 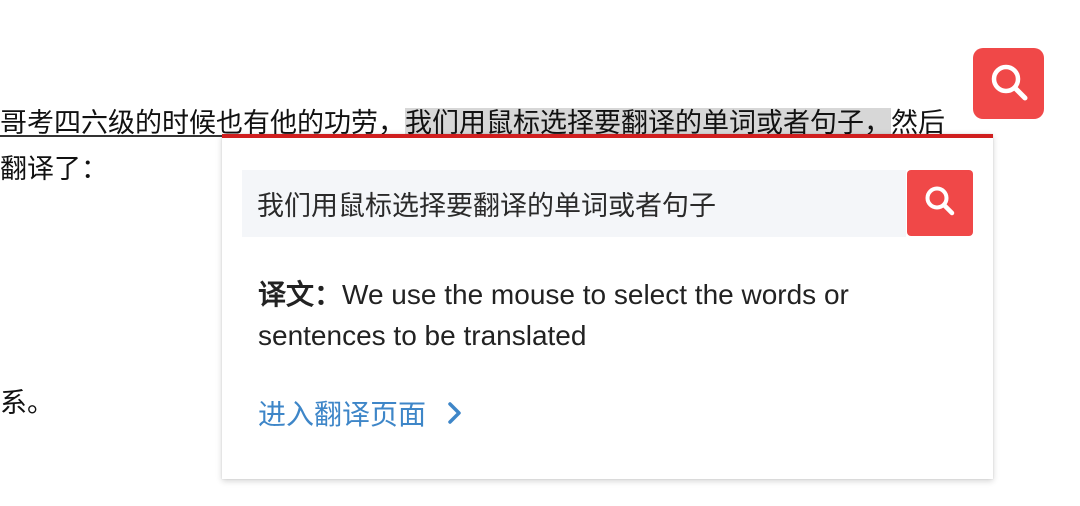 I want to click on translation-label: 译文：, so click(x=300, y=294).